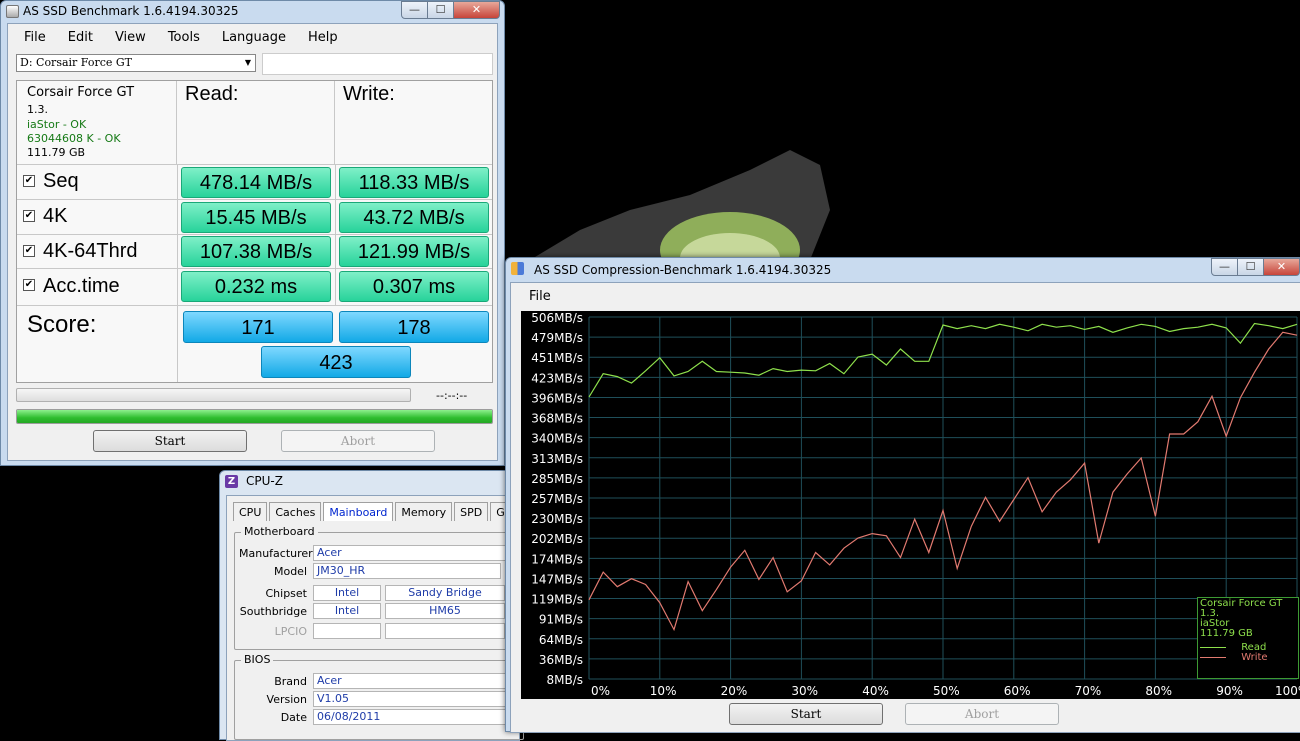  Describe the element at coordinates (290, 631) in the screenshot. I see `lpcio-label: LPCIO` at that location.